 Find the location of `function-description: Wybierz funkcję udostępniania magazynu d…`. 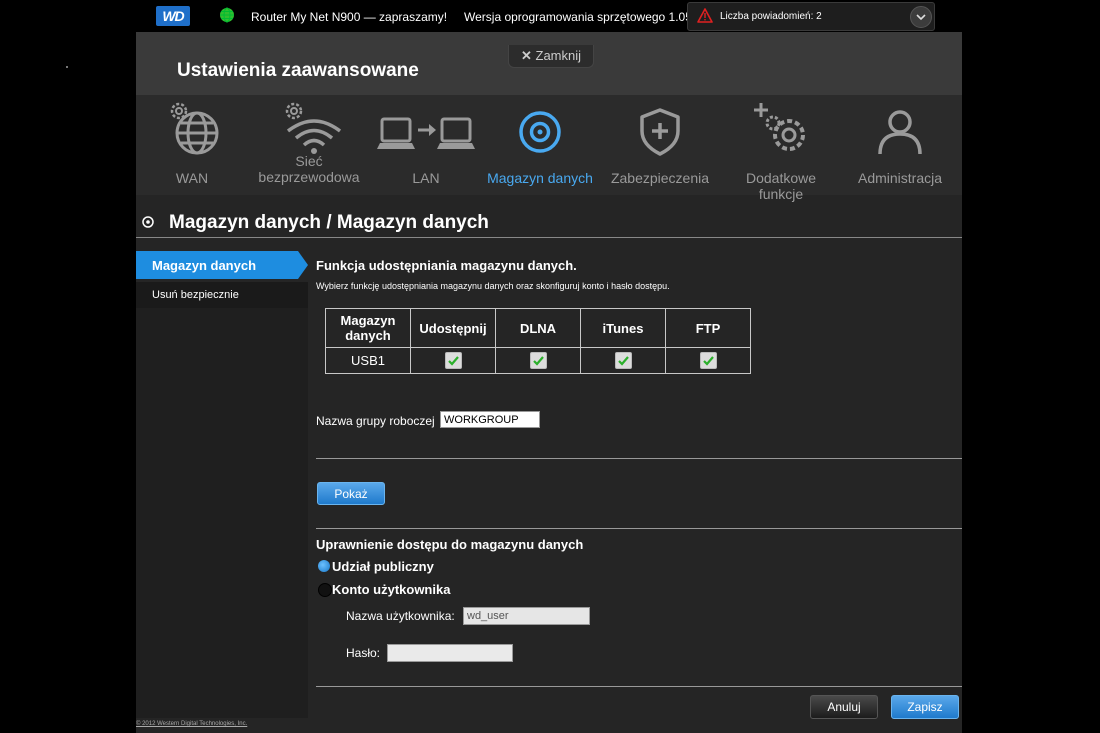

function-description: Wybierz funkcję udostępniania magazynu d… is located at coordinates (493, 286).